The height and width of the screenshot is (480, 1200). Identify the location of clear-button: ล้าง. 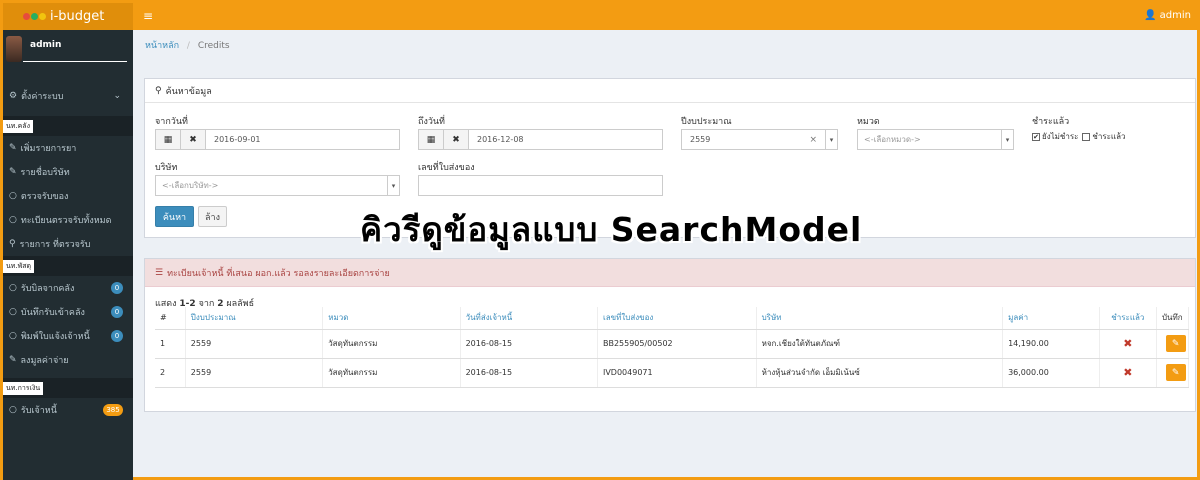
(212, 216).